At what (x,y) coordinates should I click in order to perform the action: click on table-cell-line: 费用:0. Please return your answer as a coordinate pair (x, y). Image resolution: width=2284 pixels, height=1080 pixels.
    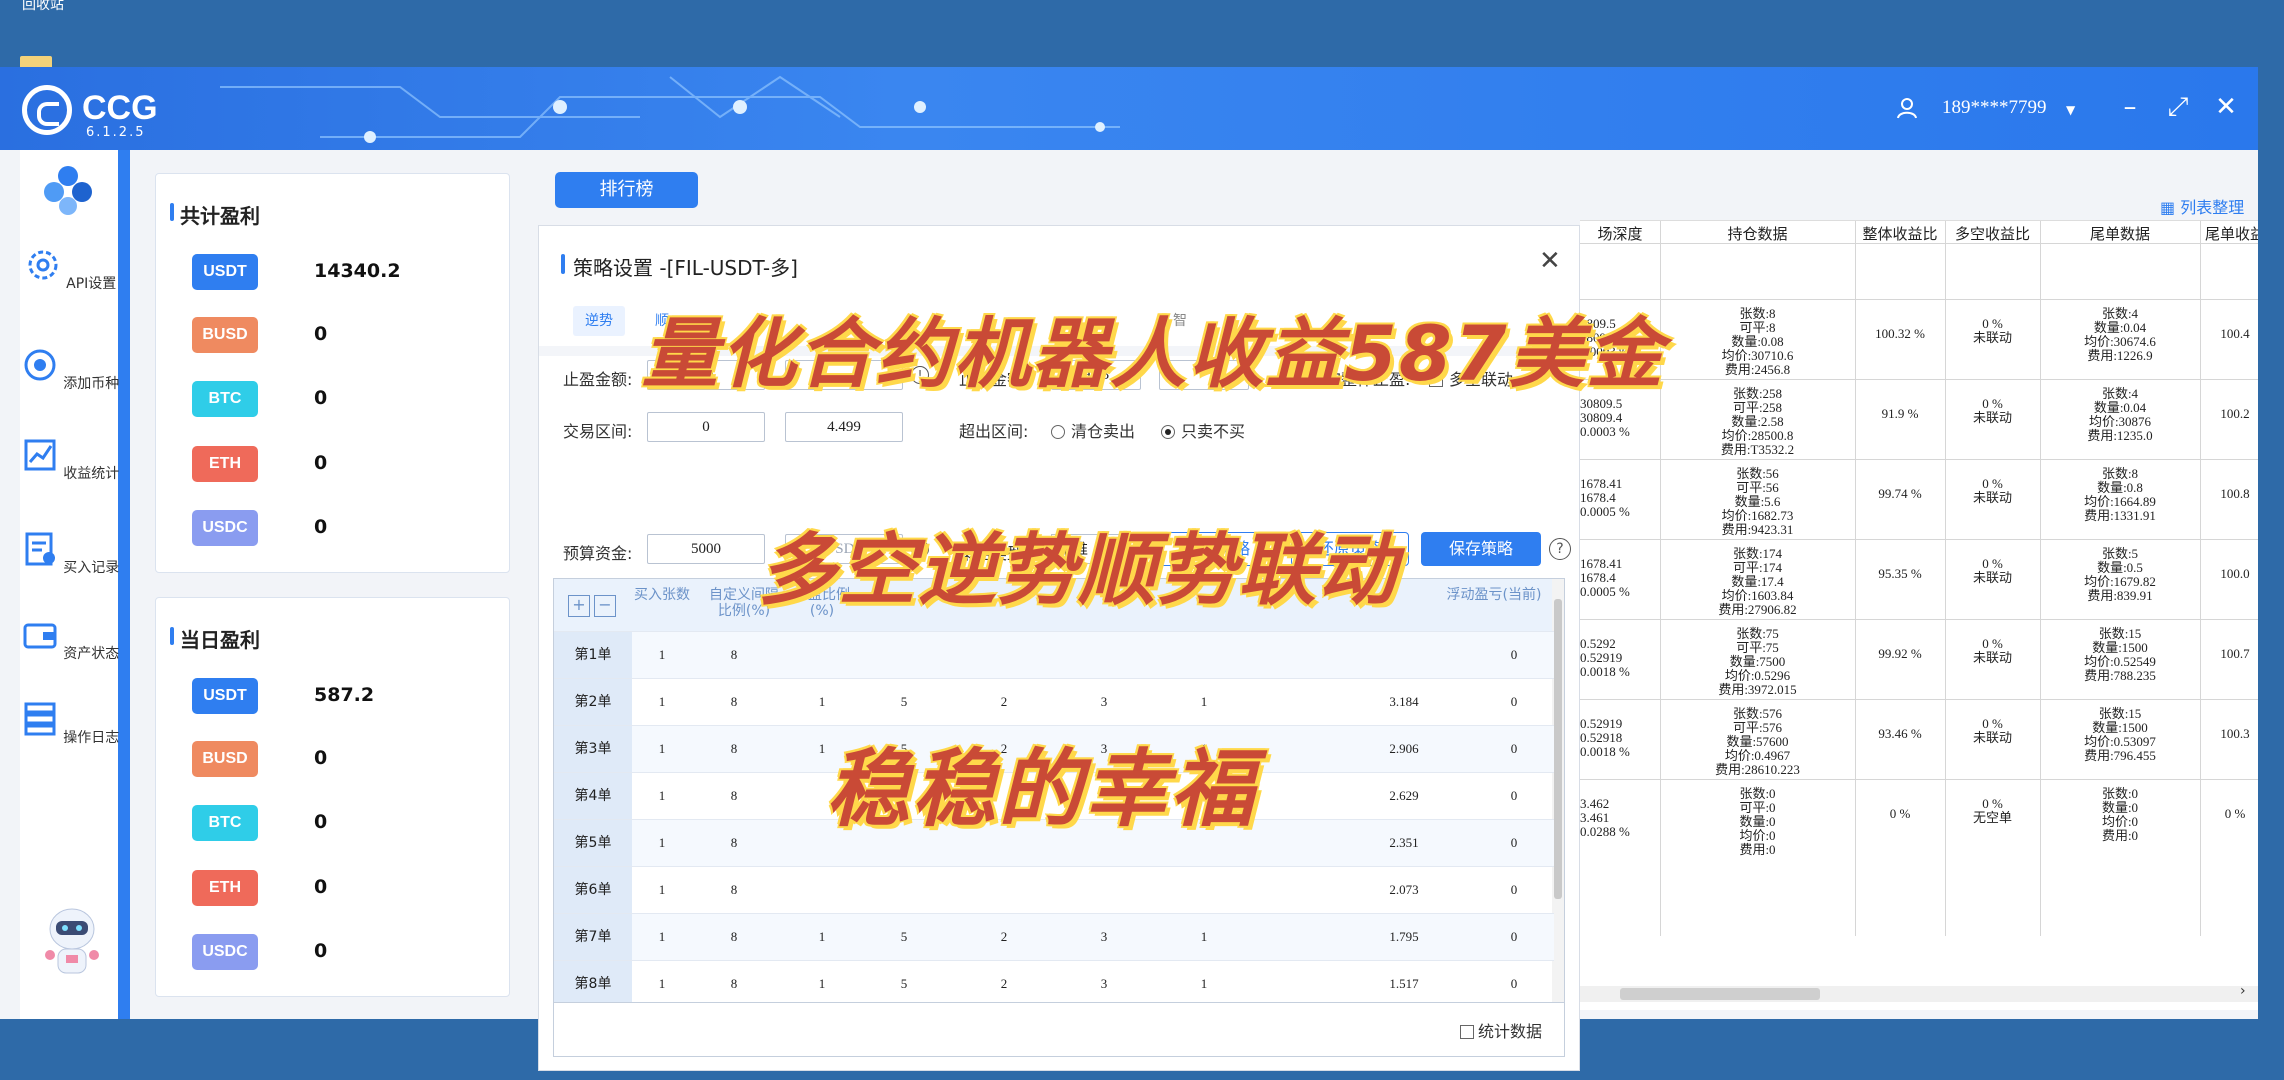
    Looking at the image, I should click on (1757, 849).